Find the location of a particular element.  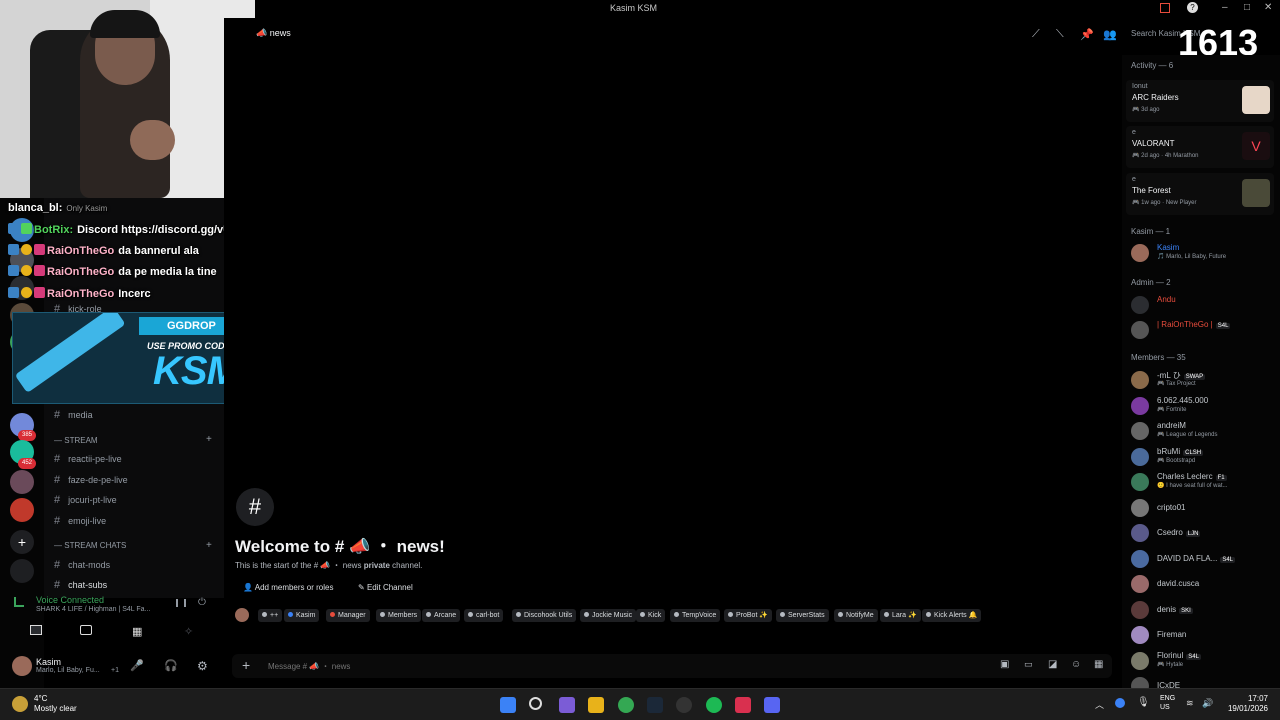

channel-jocuri-pt-live: # jocuri-pt-live is located at coordinates (85, 500).